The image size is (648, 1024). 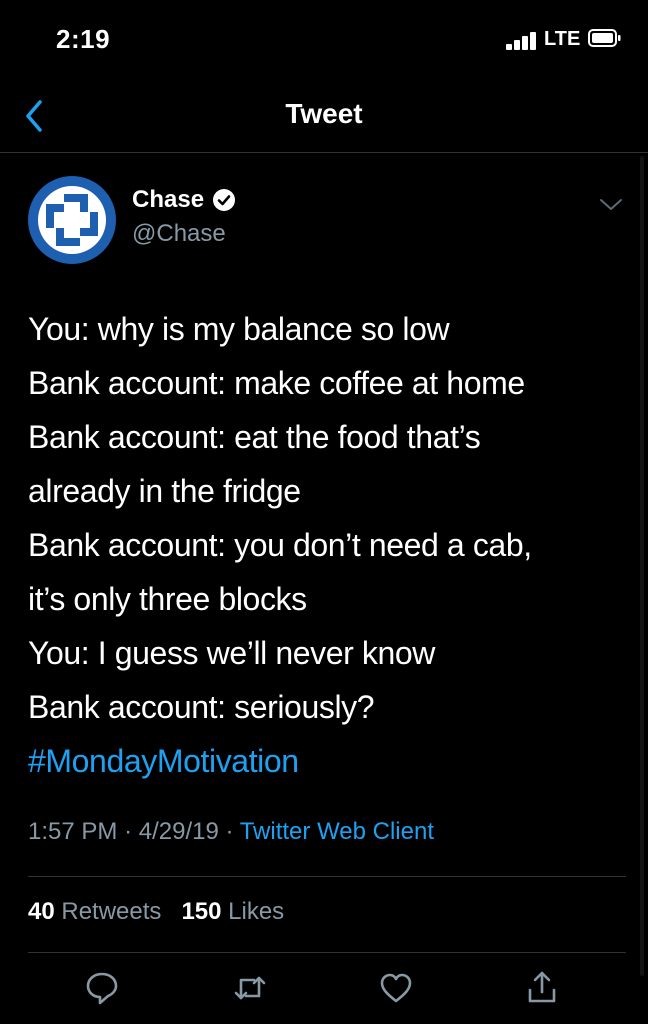 I want to click on tweet-line: Bank account: eat the food that’s, so click(x=254, y=437).